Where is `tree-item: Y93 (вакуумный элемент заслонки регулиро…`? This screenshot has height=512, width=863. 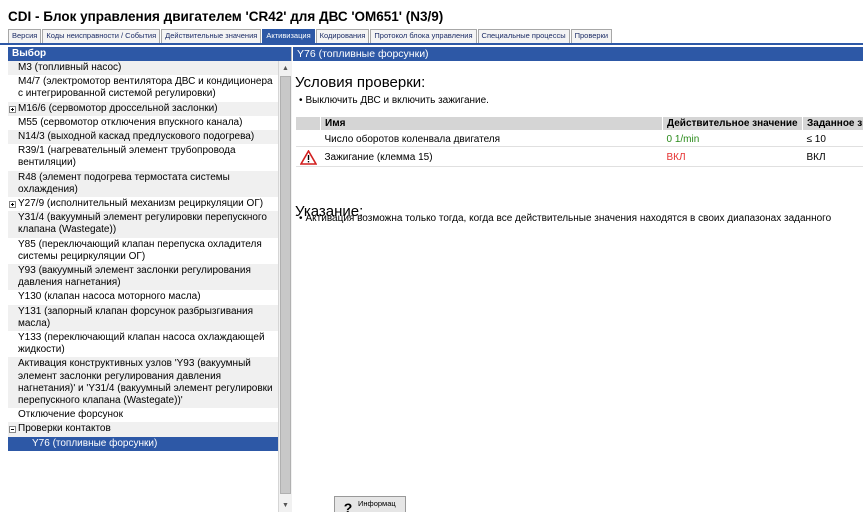 tree-item: Y93 (вакуумный элемент заслонки регулиро… is located at coordinates (143, 277).